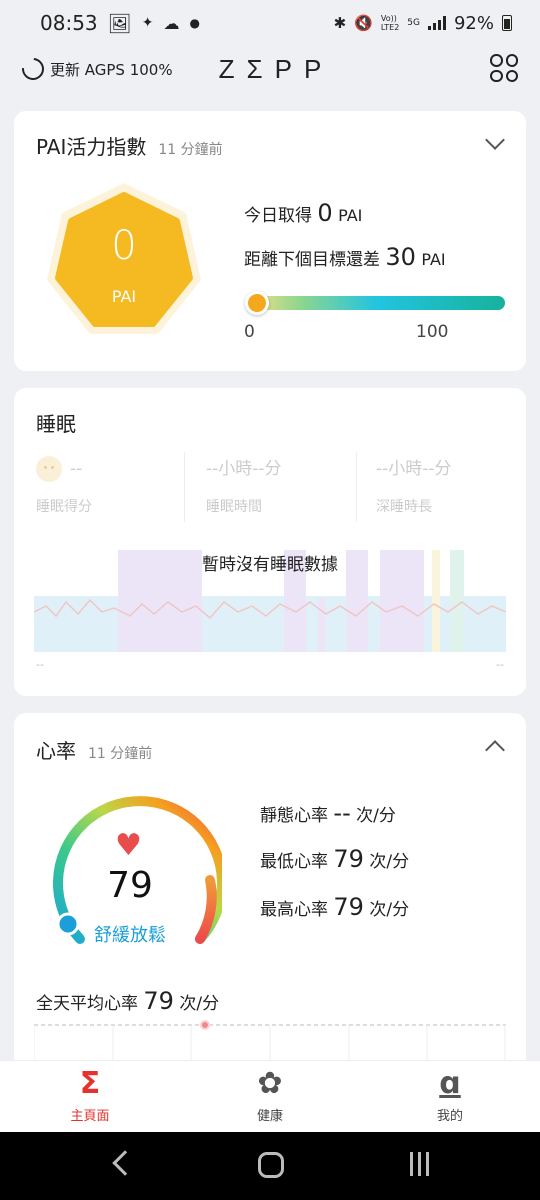 The image size is (540, 1200). What do you see at coordinates (171, 23) in the screenshot?
I see `cloud-notification-icon: ☁` at bounding box center [171, 23].